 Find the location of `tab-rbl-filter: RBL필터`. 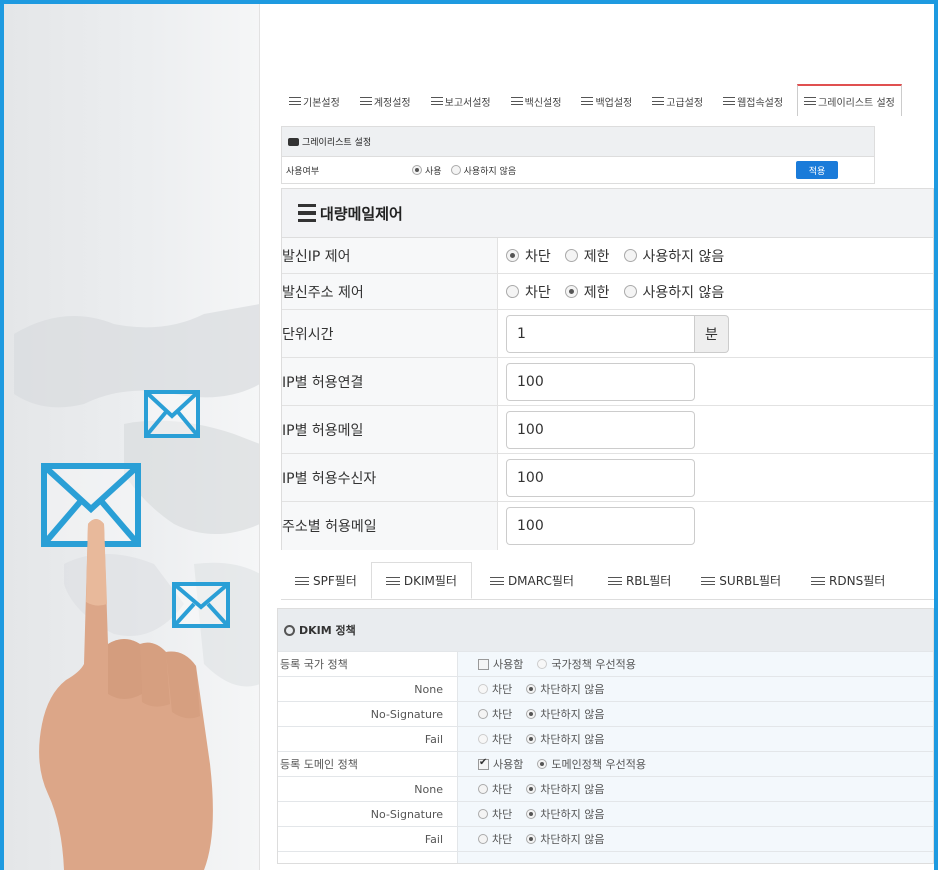

tab-rbl-filter: RBL필터 is located at coordinates (636, 580).